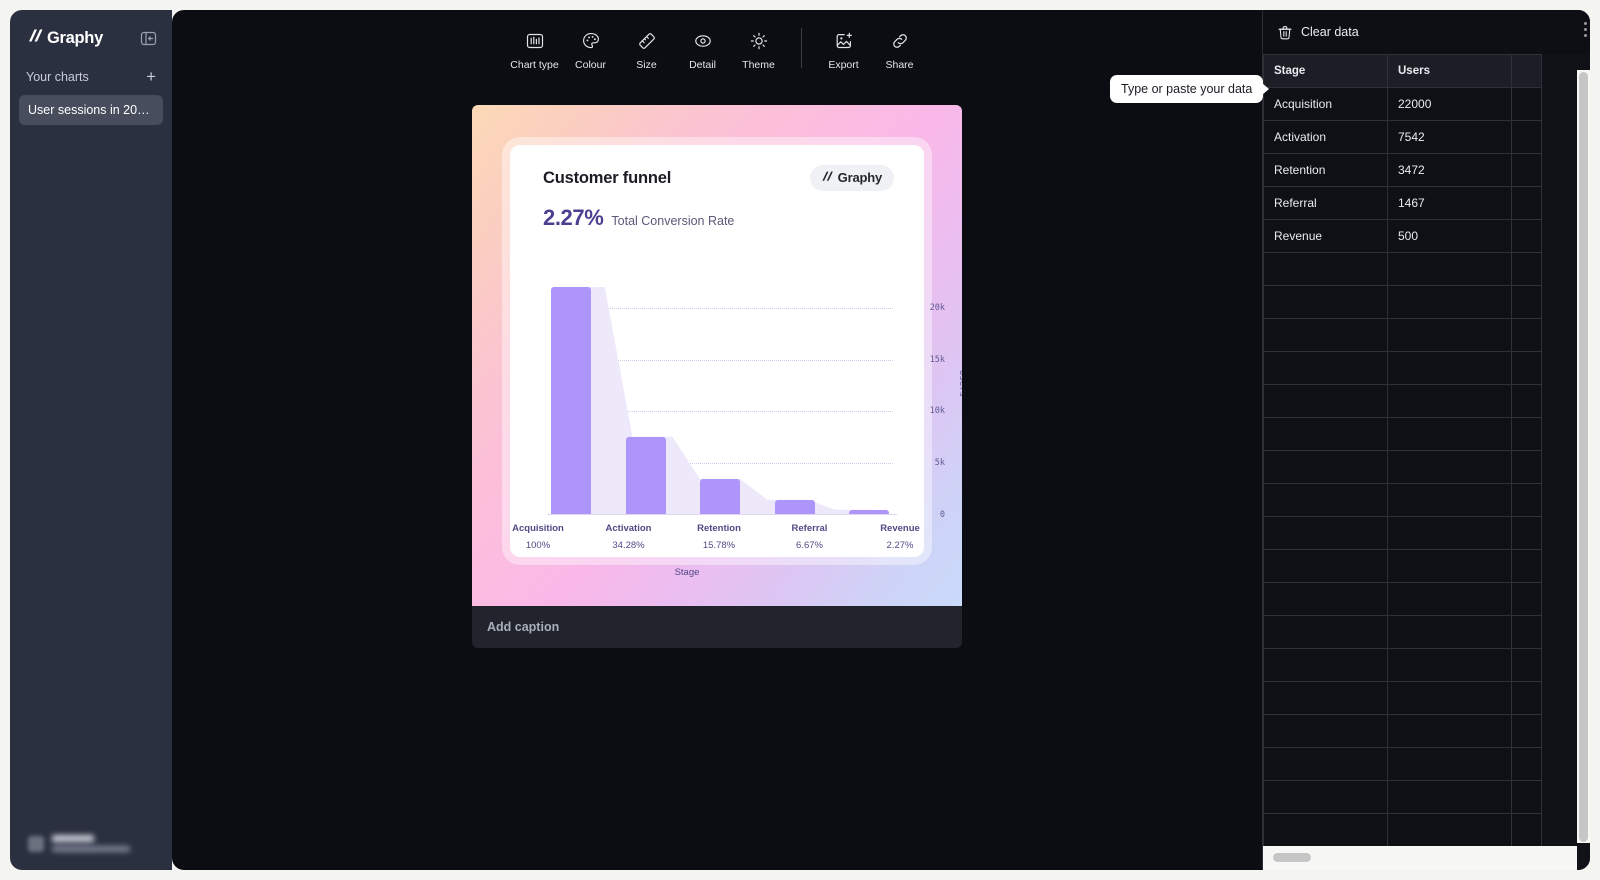 The width and height of the screenshot is (1600, 880). Describe the element at coordinates (1449, 236) in the screenshot. I see `table-cell: 500` at that location.